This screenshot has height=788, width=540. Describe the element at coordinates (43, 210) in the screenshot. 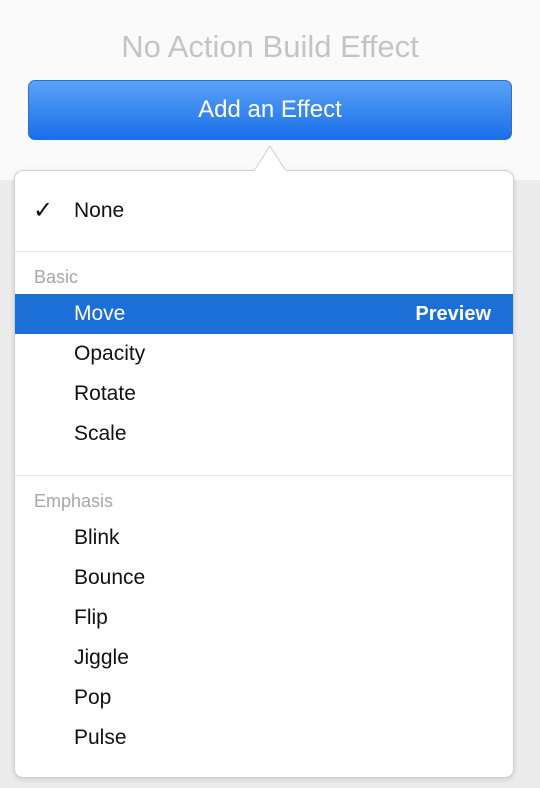

I see `check-icon: ✓` at that location.